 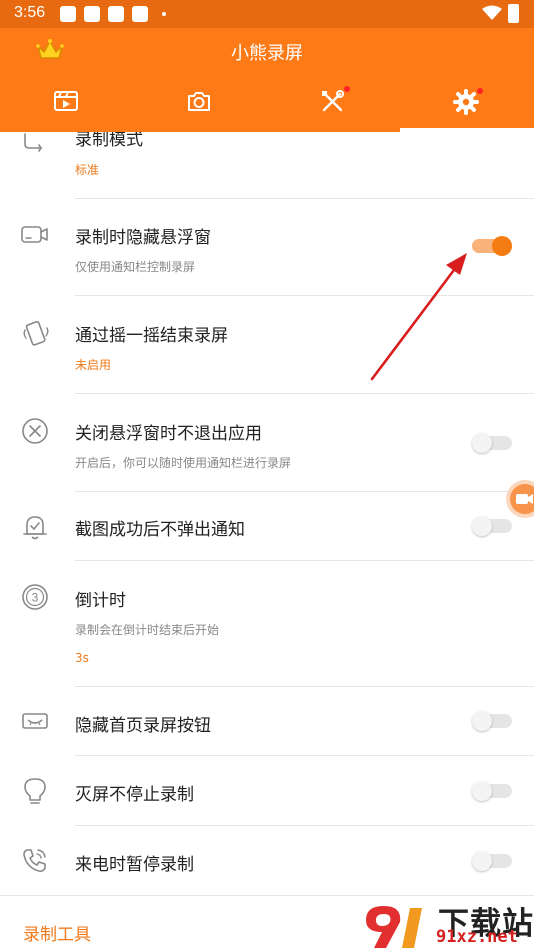 What do you see at coordinates (147, 630) in the screenshot?
I see `setting-subtitle: 录制会在倒计时结束后开始` at bounding box center [147, 630].